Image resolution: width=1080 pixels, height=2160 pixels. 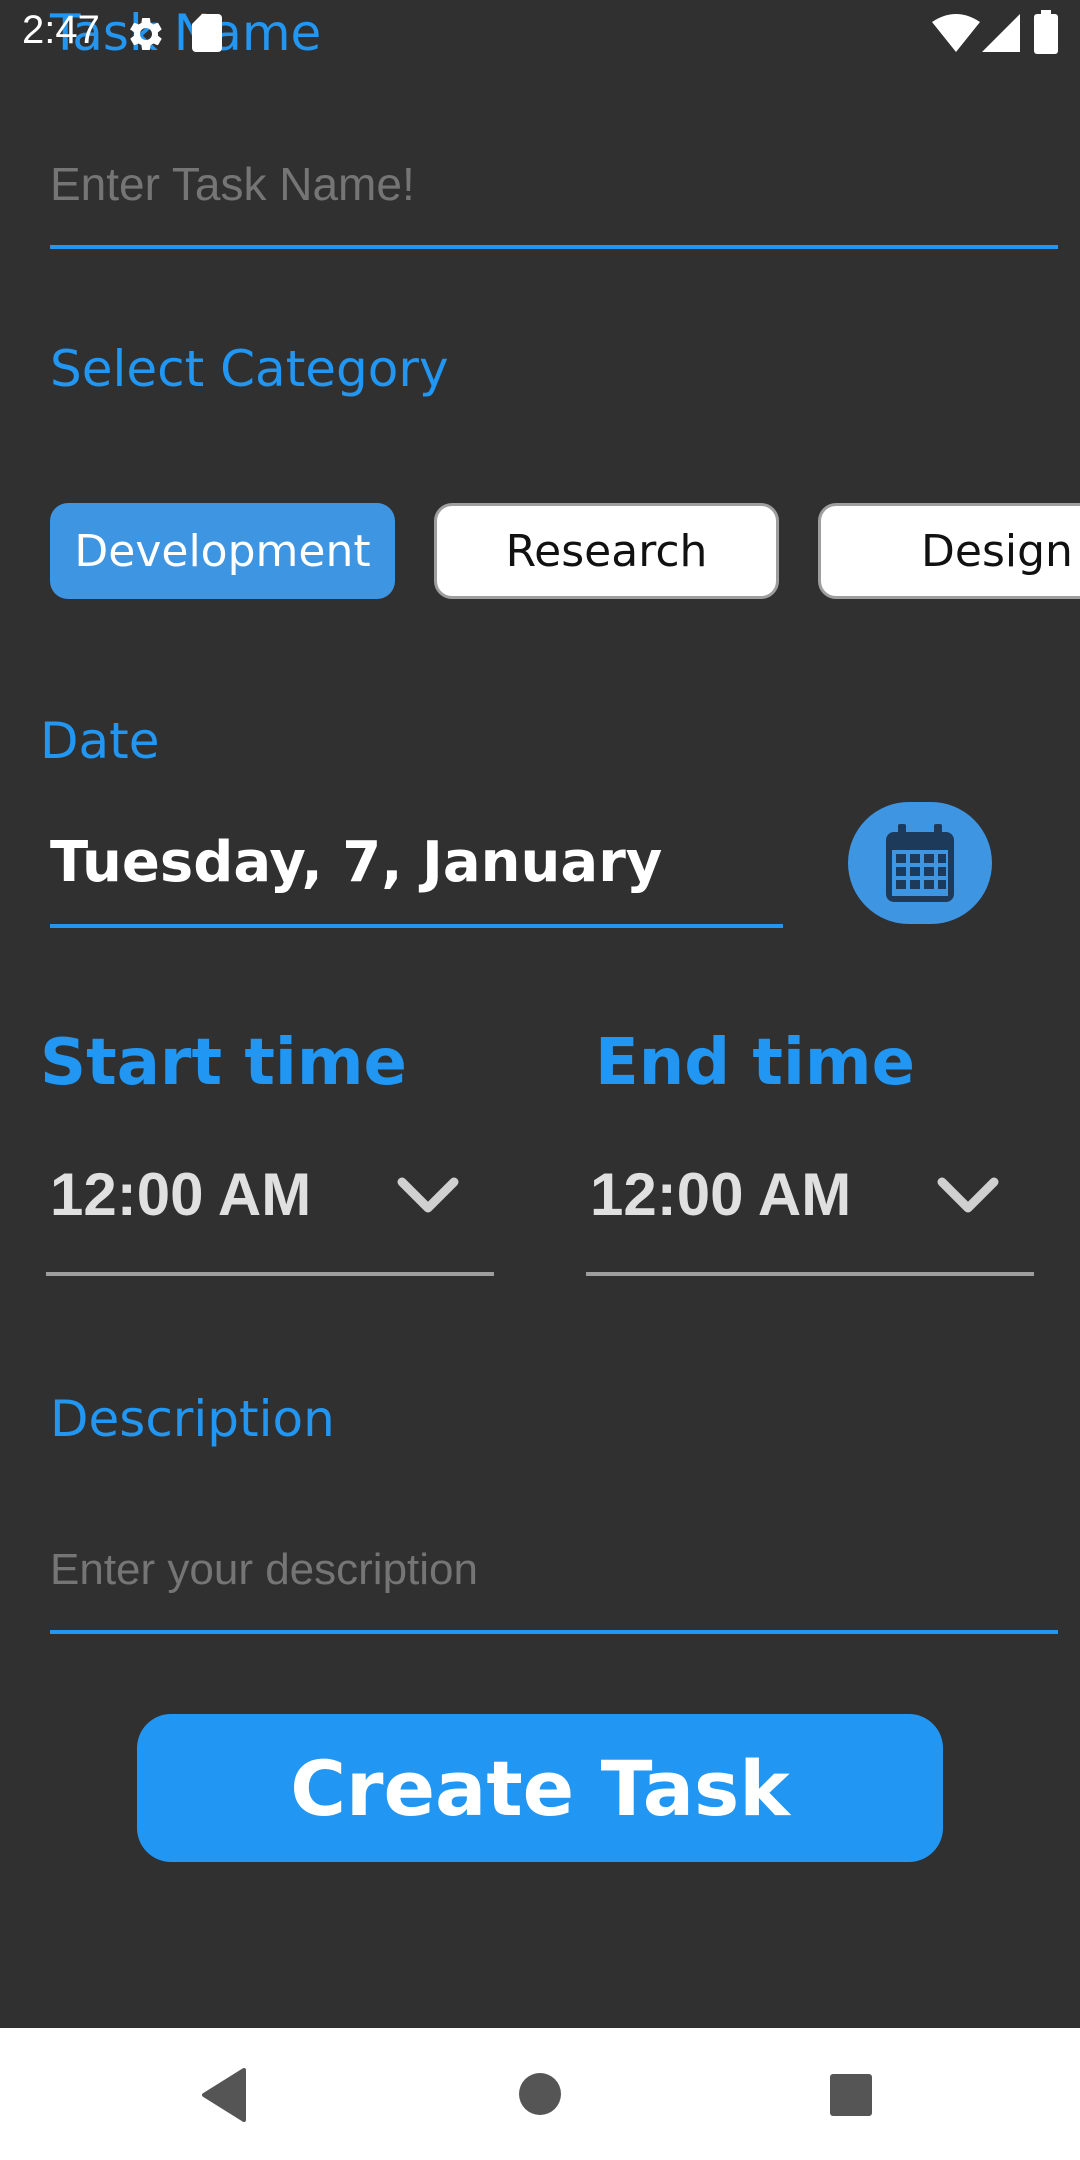 What do you see at coordinates (192, 1419) in the screenshot?
I see `description-label: Description` at bounding box center [192, 1419].